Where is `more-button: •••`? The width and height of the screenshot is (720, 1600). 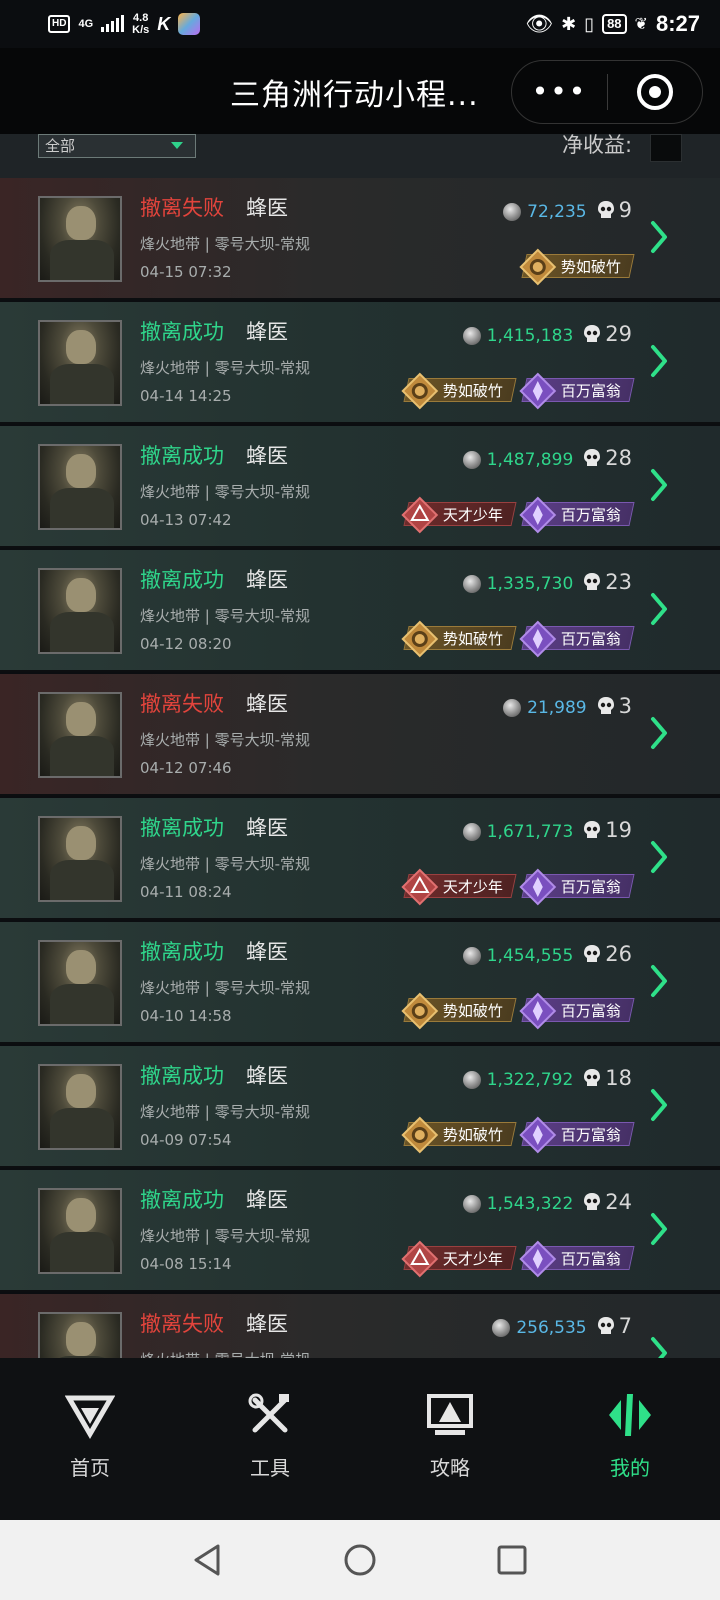 more-button: ••• is located at coordinates (559, 92).